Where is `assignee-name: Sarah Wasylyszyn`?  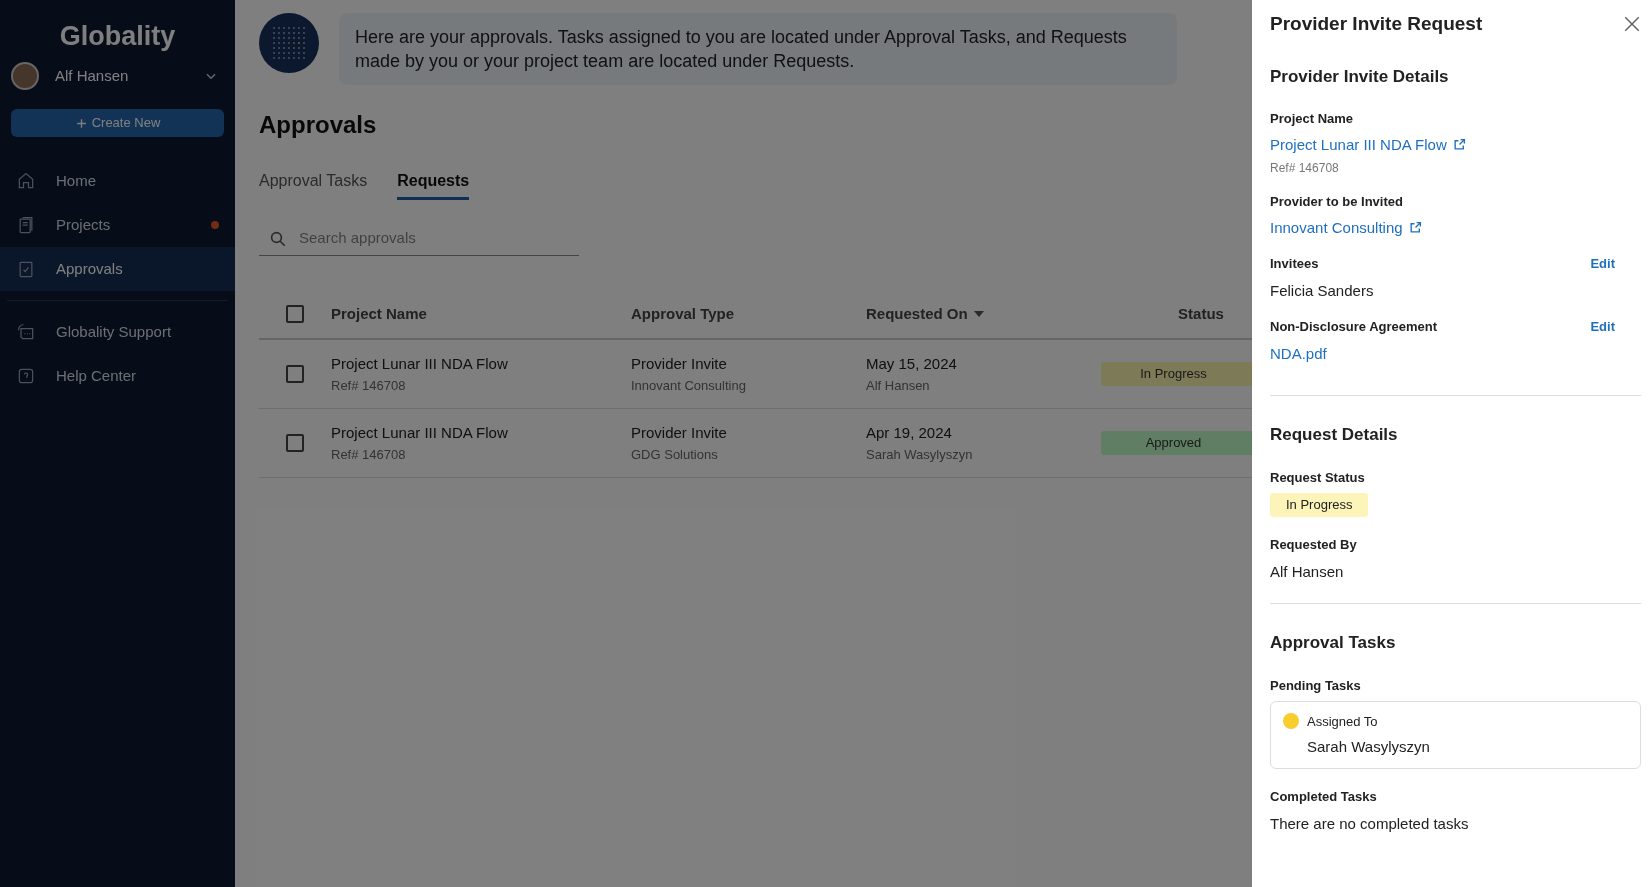 assignee-name: Sarah Wasylyszyn is located at coordinates (1368, 746).